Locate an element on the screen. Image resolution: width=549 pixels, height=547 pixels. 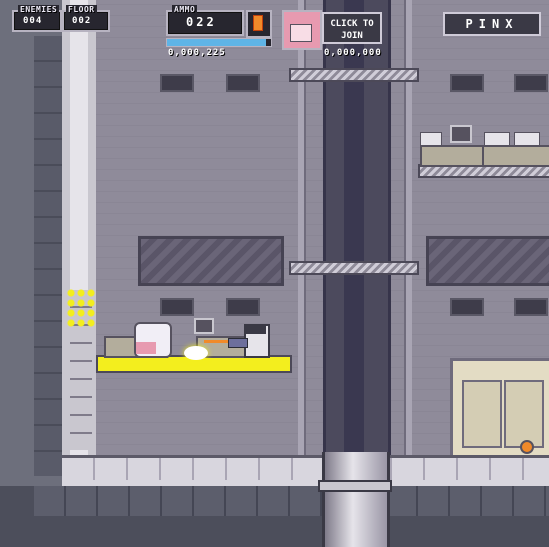
floor-tiles is located at coordinates (305, 469).